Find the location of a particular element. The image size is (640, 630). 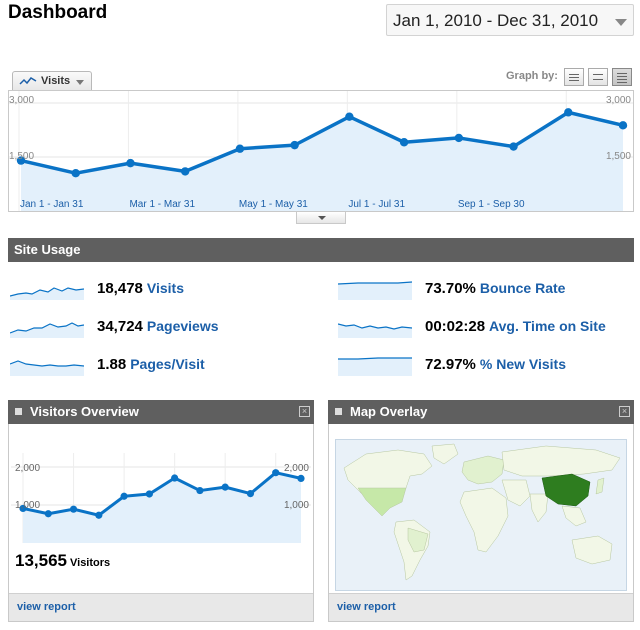

x-tick-label: May 1 - May 31 is located at coordinates (273, 204).